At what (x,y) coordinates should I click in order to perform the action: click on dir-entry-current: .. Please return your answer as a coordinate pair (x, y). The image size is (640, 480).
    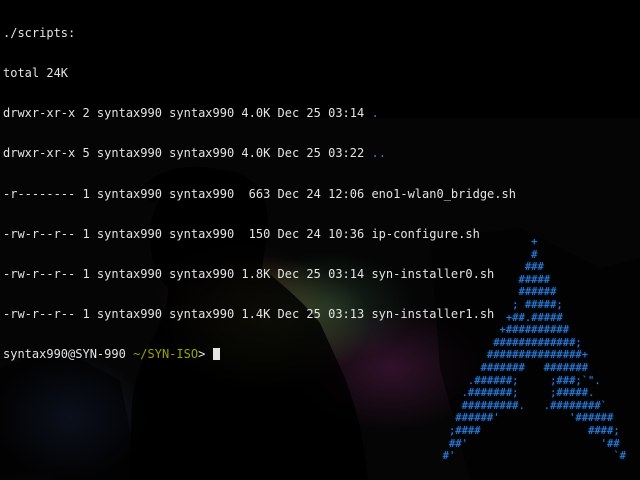
    Looking at the image, I should click on (375, 113).